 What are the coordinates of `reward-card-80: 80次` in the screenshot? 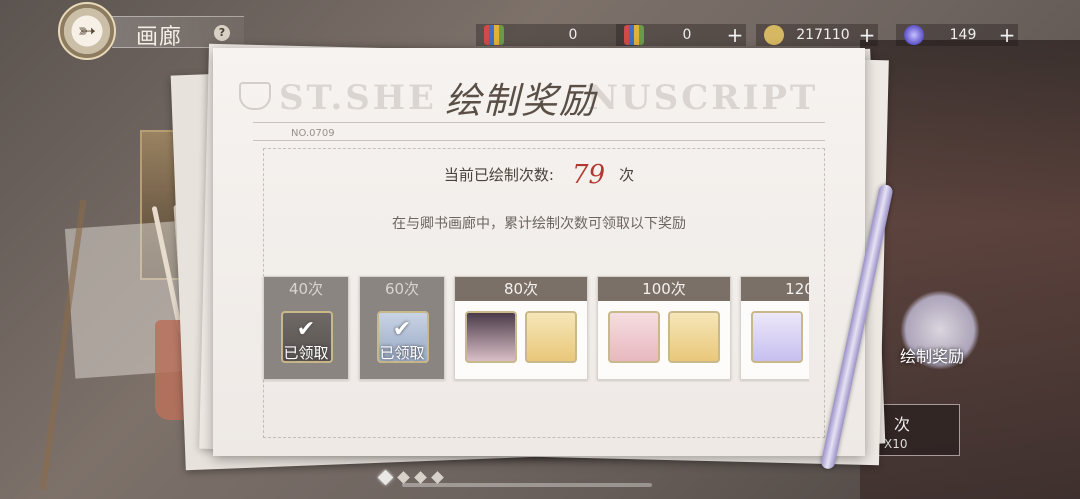 It's located at (521, 328).